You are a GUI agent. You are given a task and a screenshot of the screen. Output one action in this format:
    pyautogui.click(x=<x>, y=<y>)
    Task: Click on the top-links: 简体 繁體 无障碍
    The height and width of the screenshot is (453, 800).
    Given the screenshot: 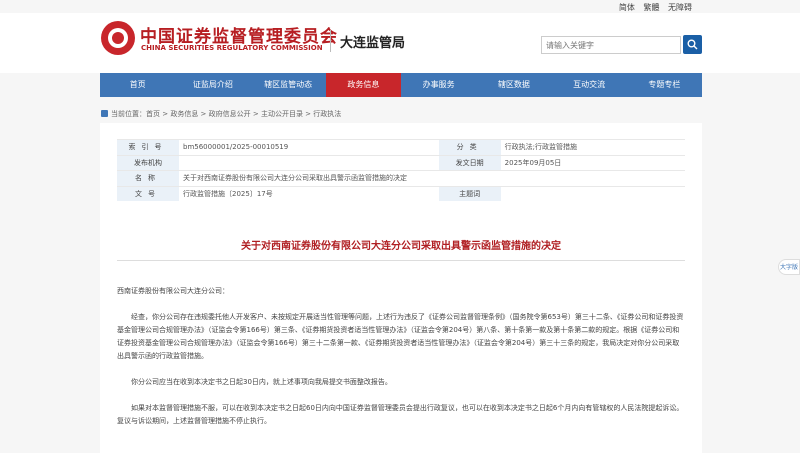 What is the action you would take?
    pyautogui.click(x=652, y=7)
    